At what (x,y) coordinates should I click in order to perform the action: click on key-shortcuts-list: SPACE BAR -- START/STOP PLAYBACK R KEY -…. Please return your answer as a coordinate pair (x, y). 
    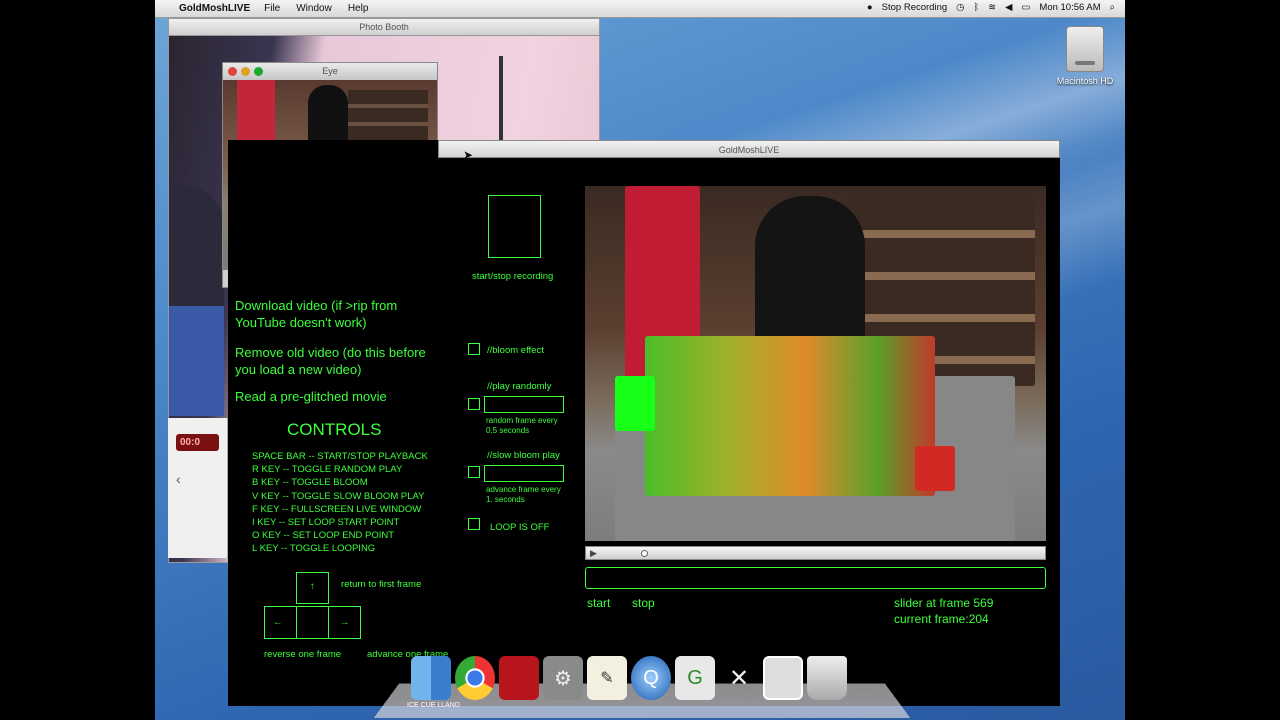
    Looking at the image, I should click on (340, 503).